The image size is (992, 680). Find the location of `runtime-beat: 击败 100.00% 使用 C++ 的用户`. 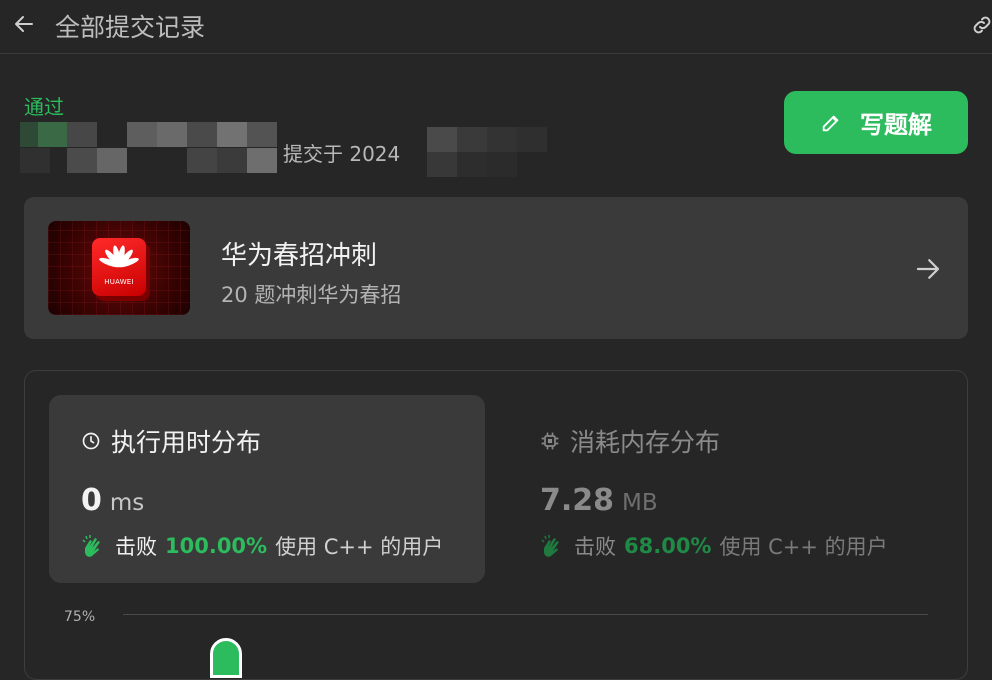

runtime-beat: 击败 100.00% 使用 C++ 的用户 is located at coordinates (262, 546).